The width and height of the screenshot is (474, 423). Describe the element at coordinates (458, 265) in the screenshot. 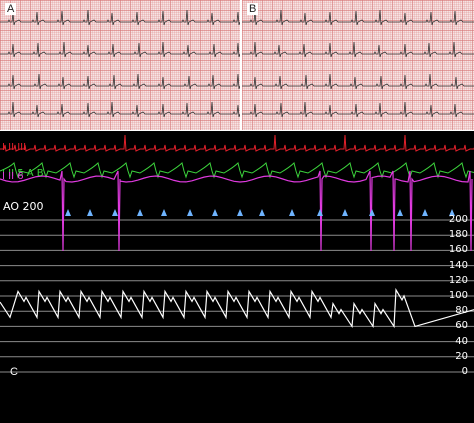

I see `scale-label: 140` at that location.